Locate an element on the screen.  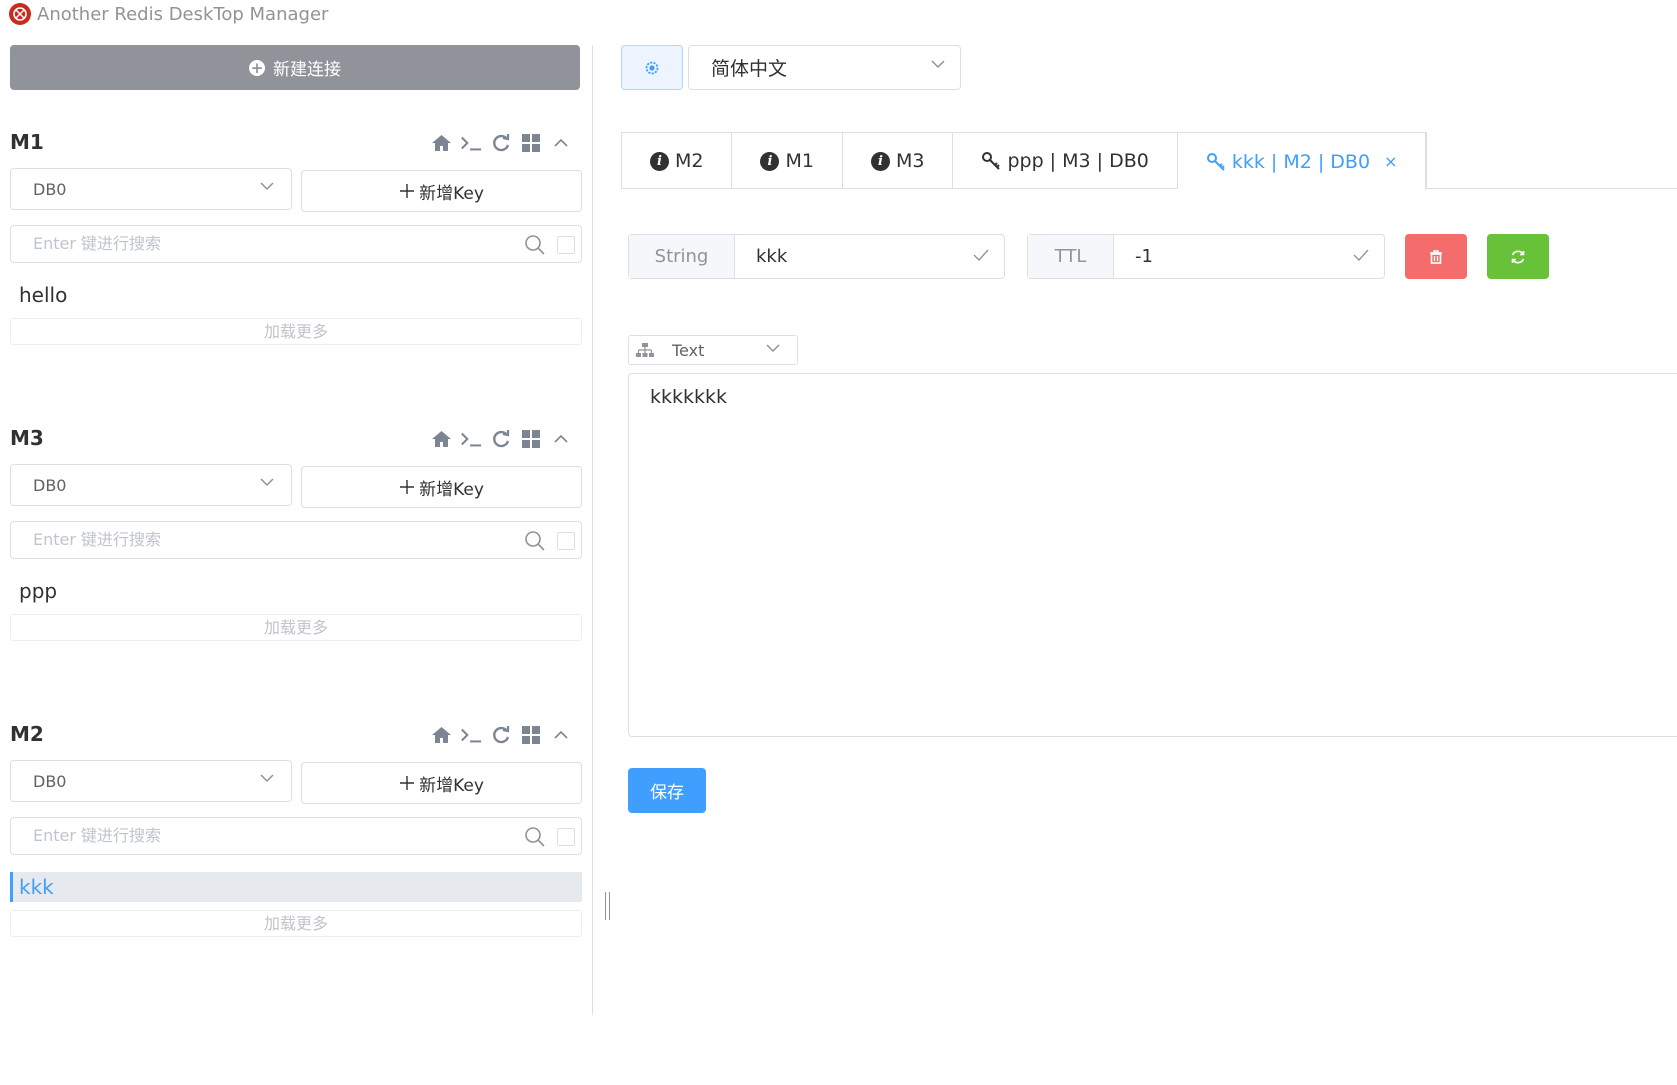
delete-key-button is located at coordinates (1436, 256).